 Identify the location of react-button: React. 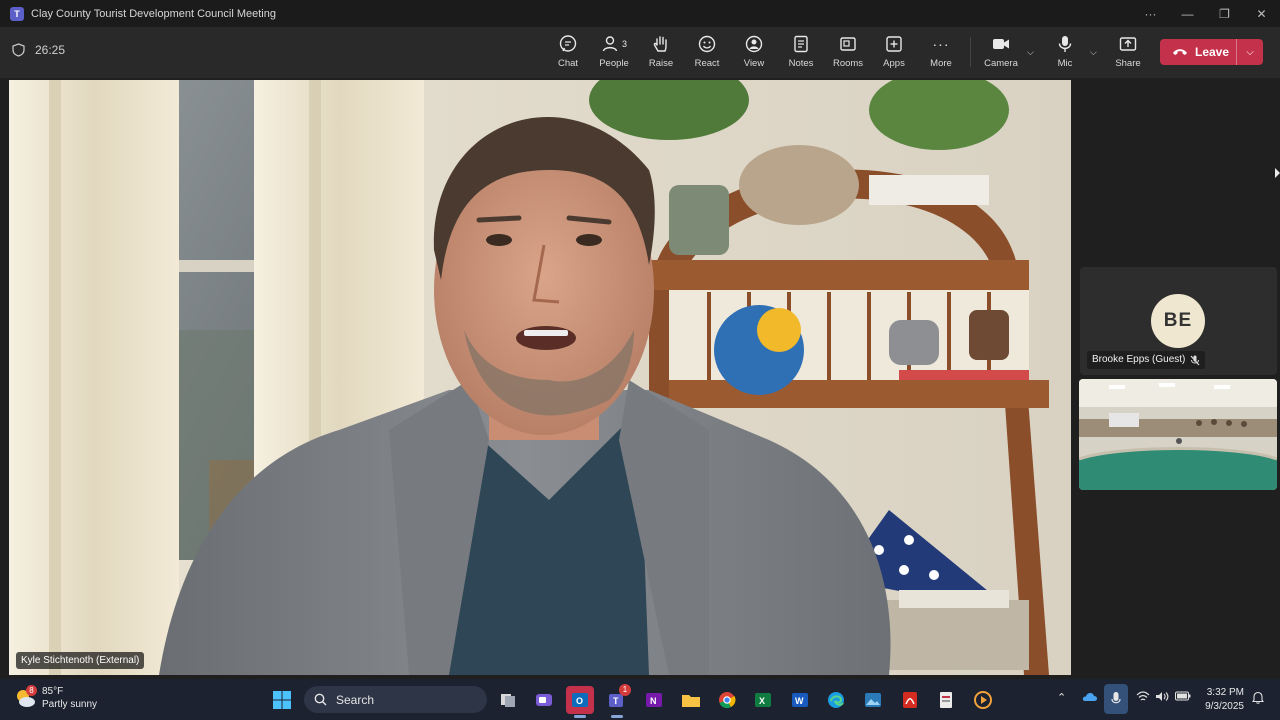
(707, 54).